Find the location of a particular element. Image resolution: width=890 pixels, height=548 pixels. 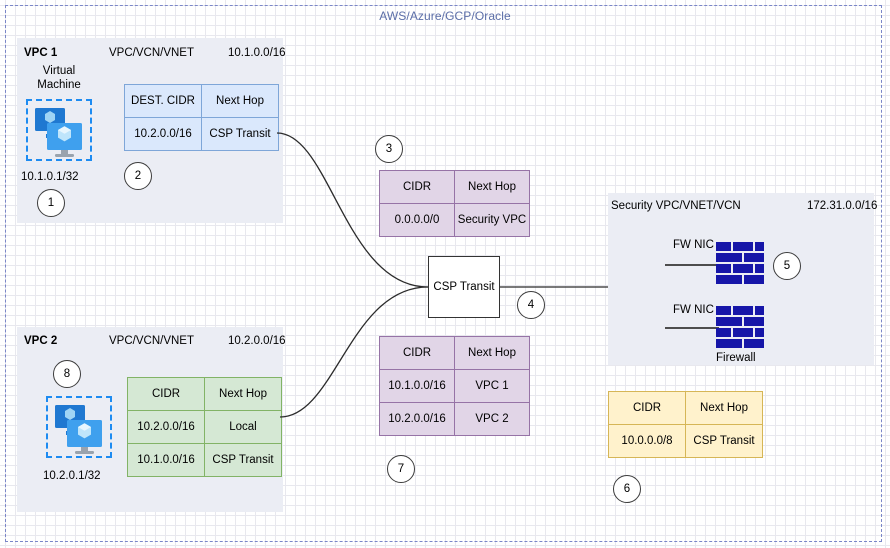

vpc1-vm-selection-box is located at coordinates (59, 130).